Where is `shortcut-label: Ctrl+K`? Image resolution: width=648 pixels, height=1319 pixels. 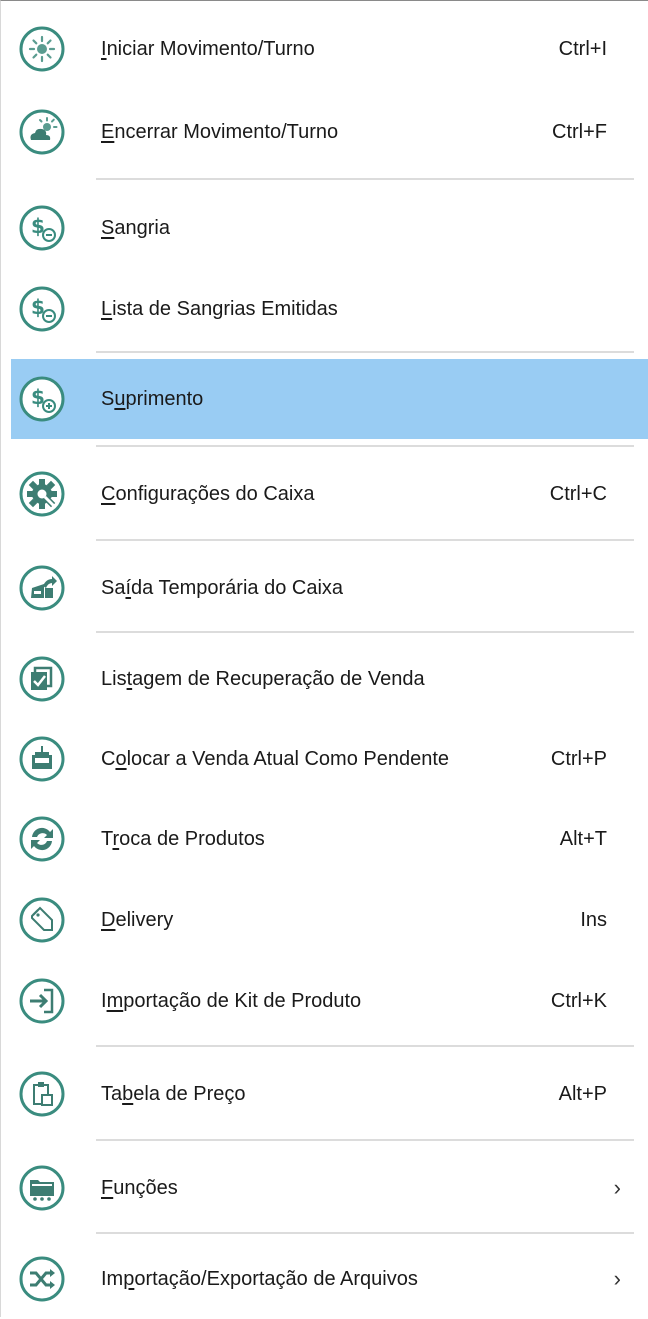
shortcut-label: Ctrl+K is located at coordinates (578, 1000).